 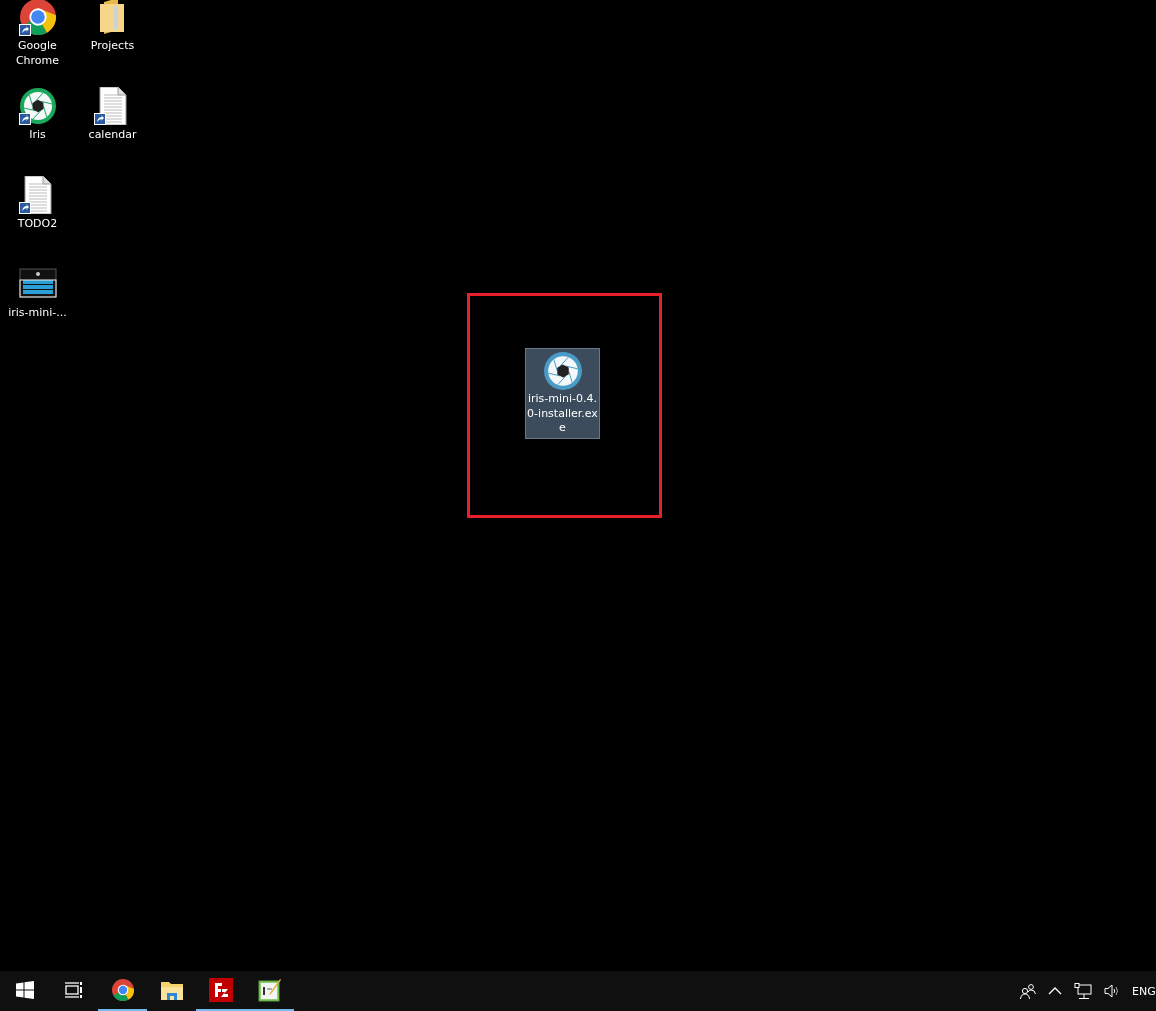 What do you see at coordinates (37, 125) in the screenshot?
I see `desktop-icon: Iris` at bounding box center [37, 125].